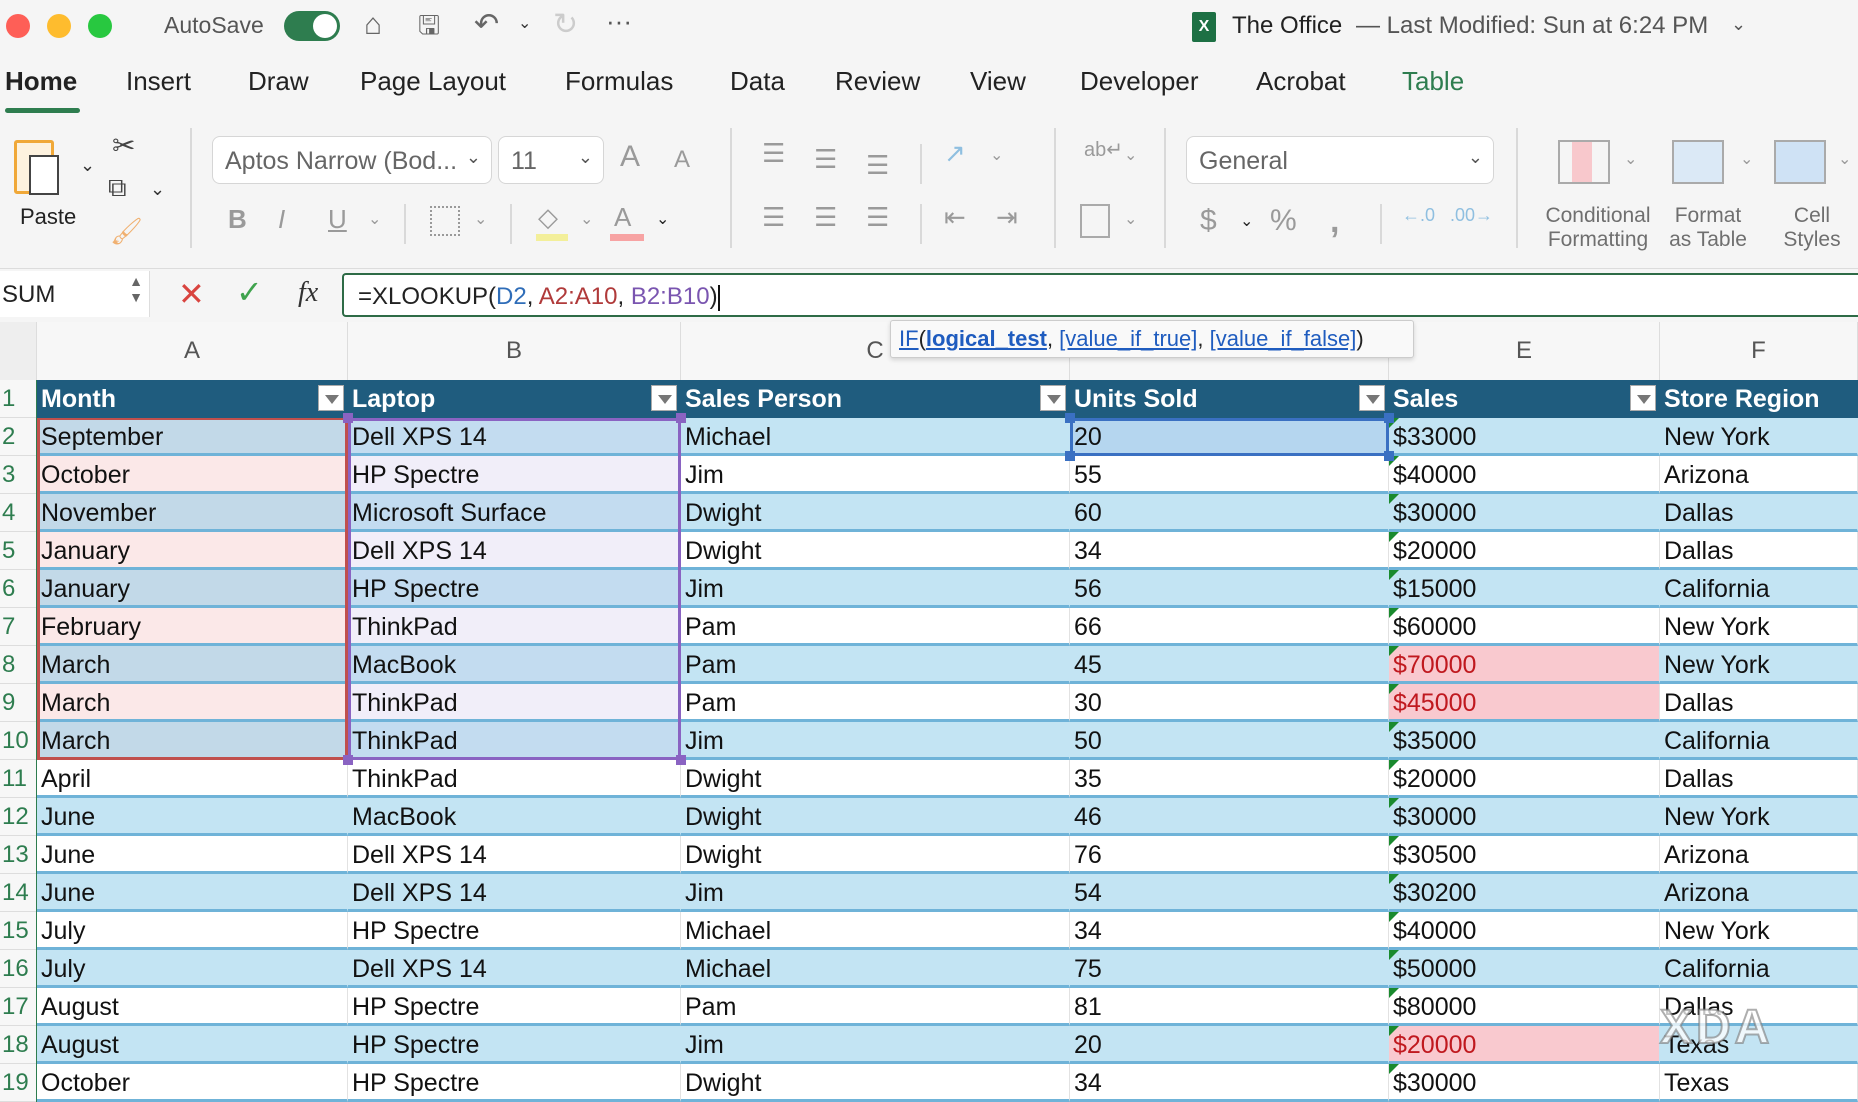  I want to click on tab-review: Review, so click(877, 81).